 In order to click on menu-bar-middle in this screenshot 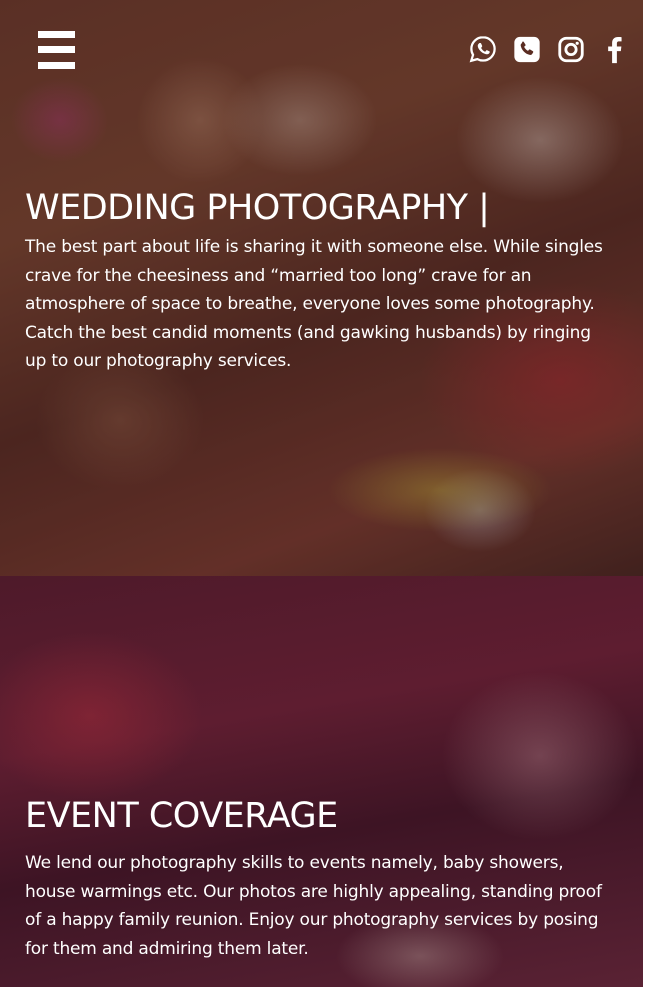, I will do `click(56, 49)`.